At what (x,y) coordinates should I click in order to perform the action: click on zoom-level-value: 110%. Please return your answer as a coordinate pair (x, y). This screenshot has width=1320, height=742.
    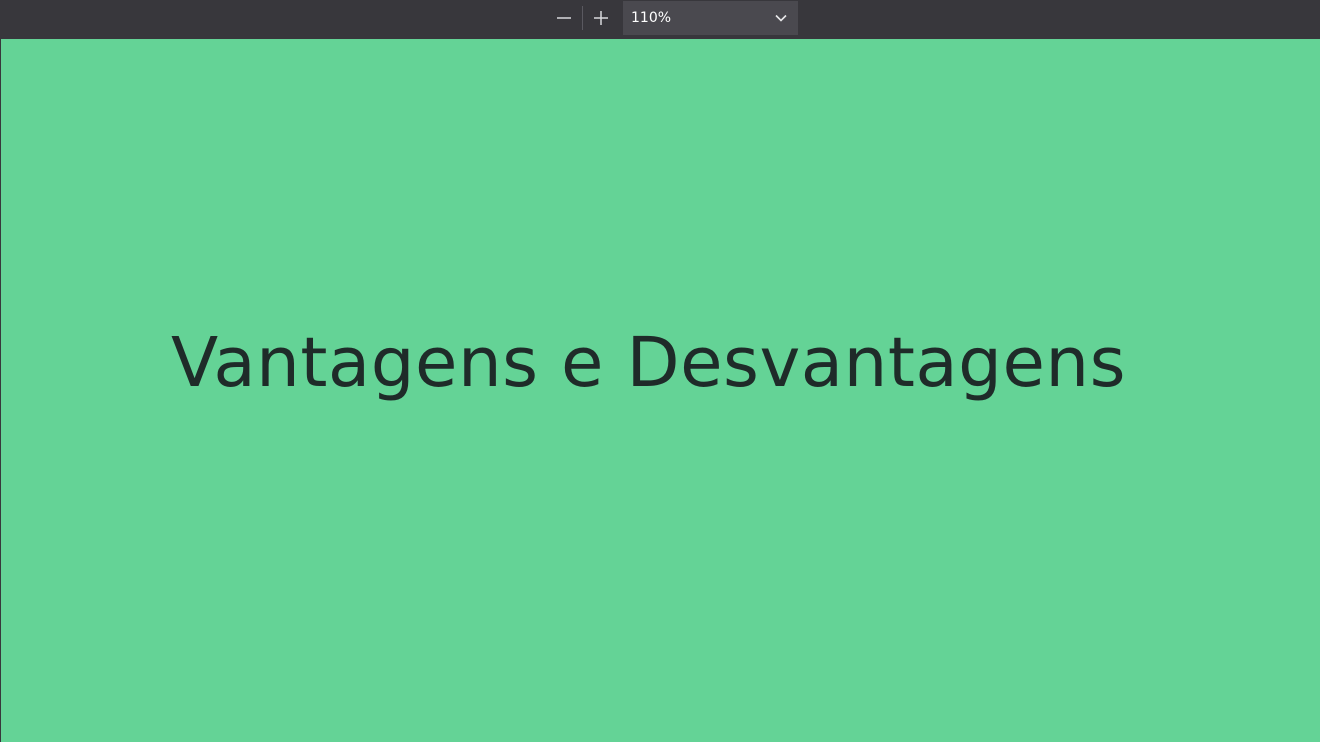
    Looking at the image, I should click on (651, 18).